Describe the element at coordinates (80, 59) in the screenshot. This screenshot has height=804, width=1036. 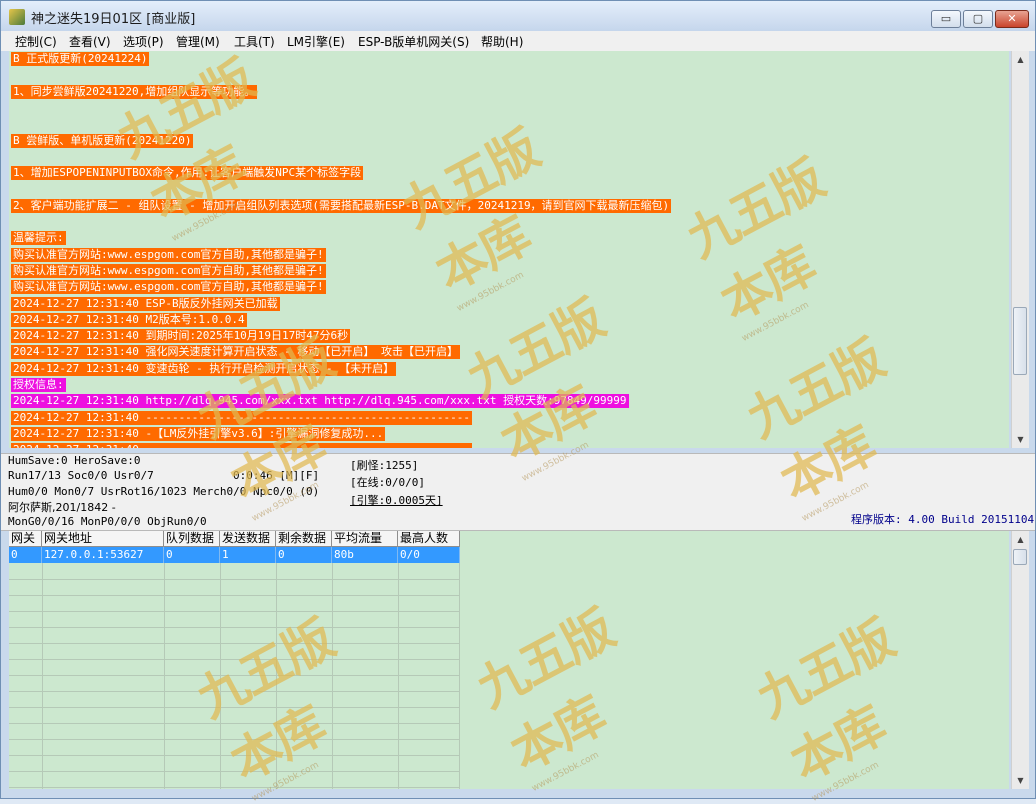
I see `log-line: B 正式版更新(20241224)` at that location.